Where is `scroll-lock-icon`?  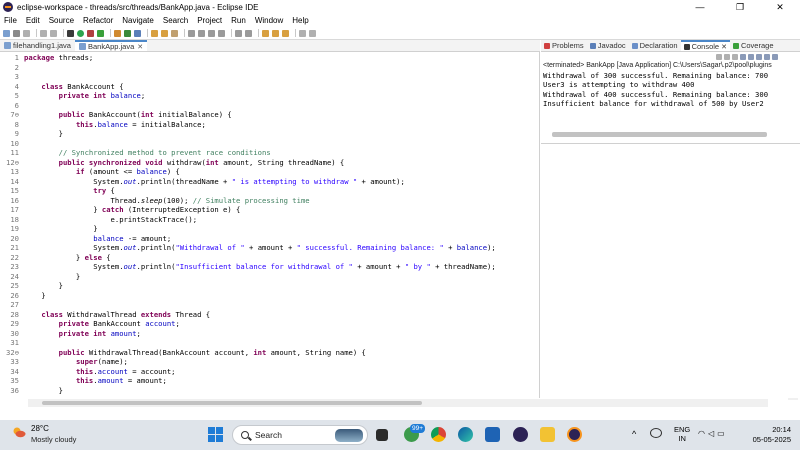 scroll-lock-icon is located at coordinates (743, 56).